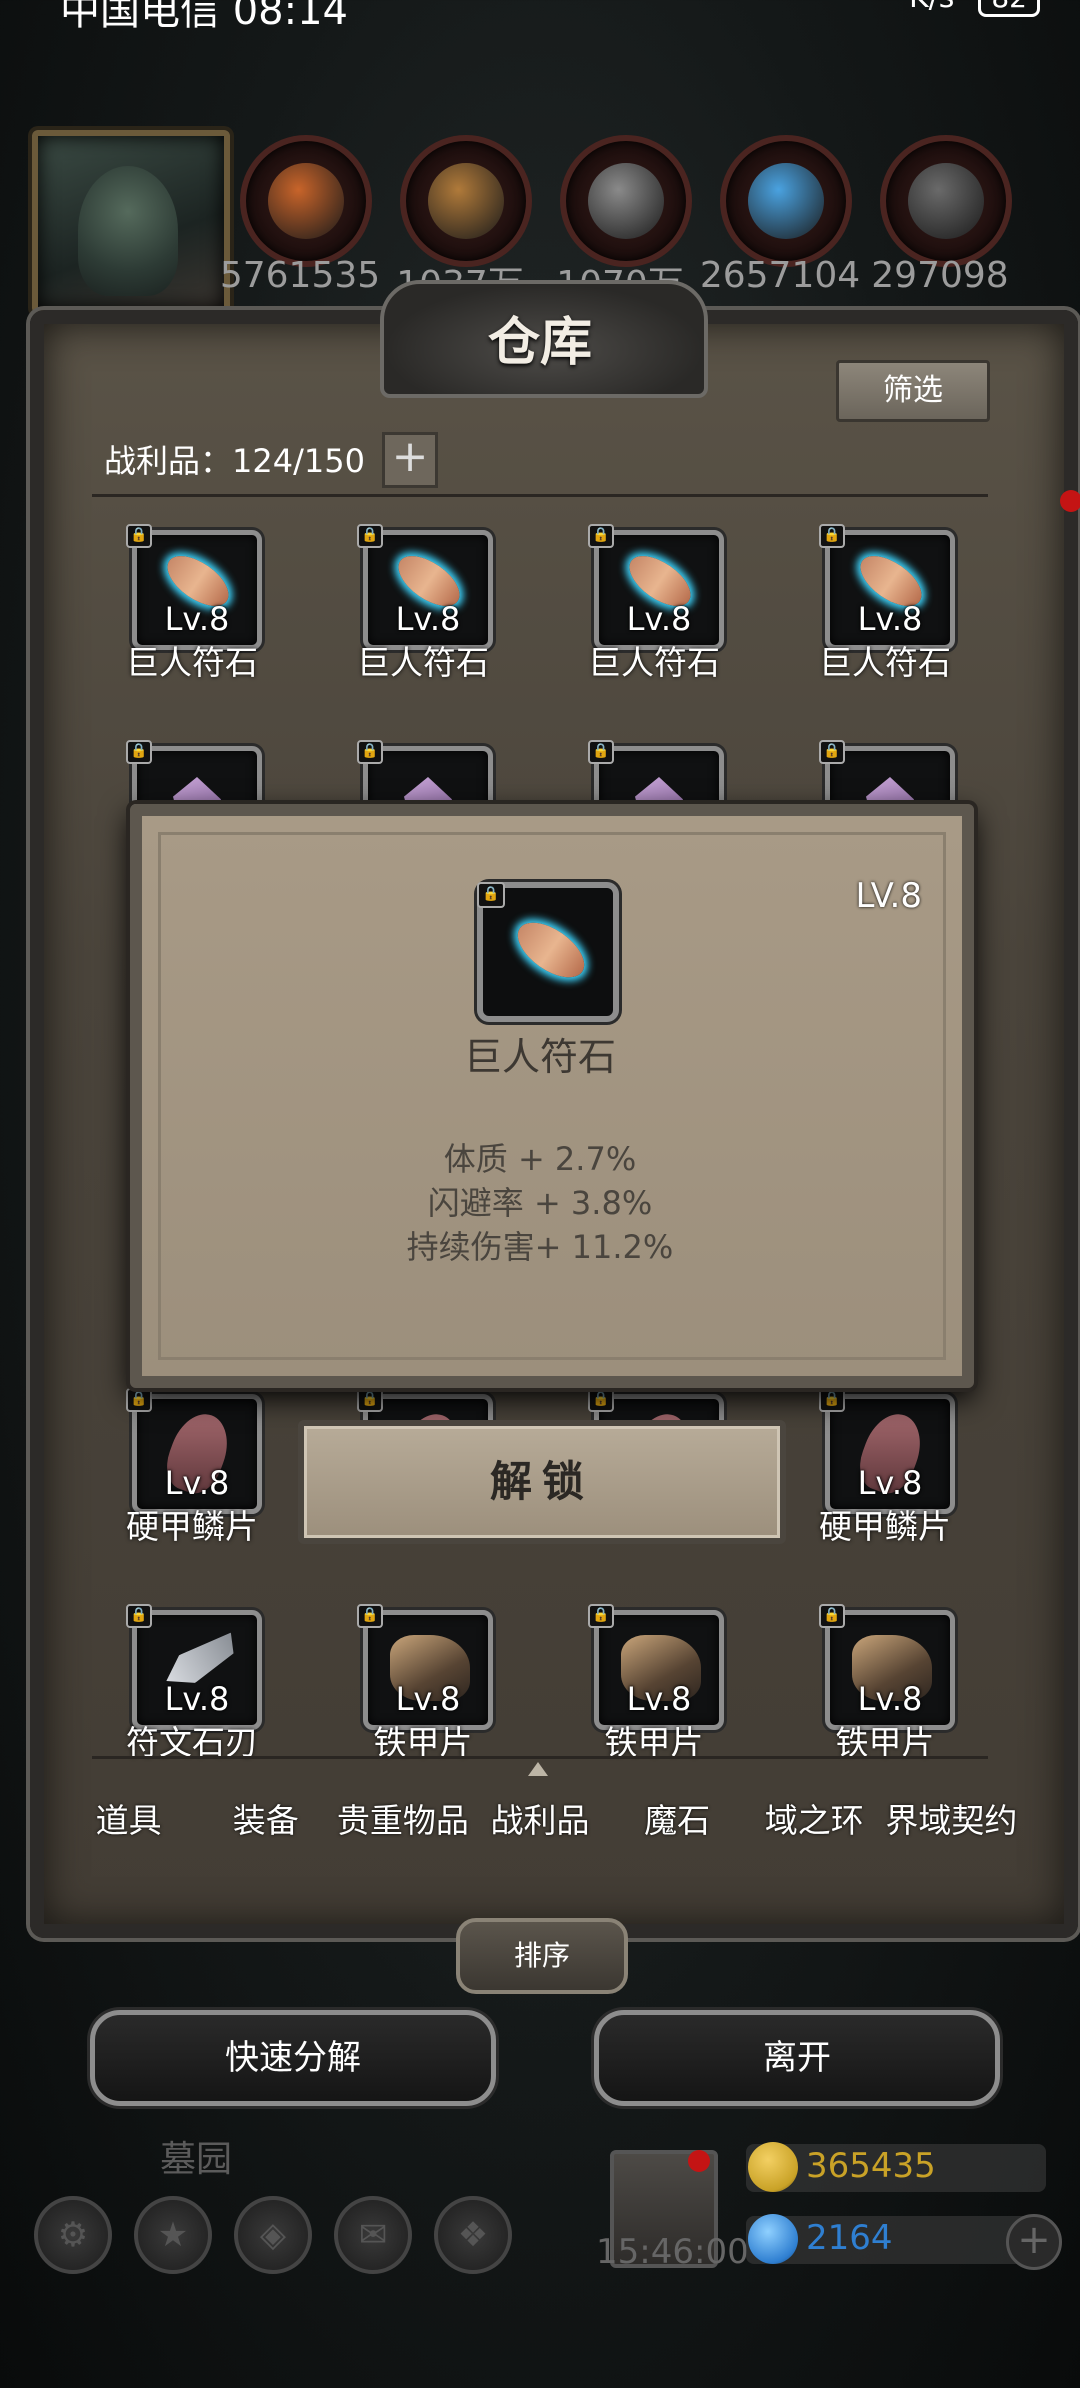 The height and width of the screenshot is (2388, 1080). Describe the element at coordinates (551, 950) in the screenshot. I see `rune-stone-icon` at that location.